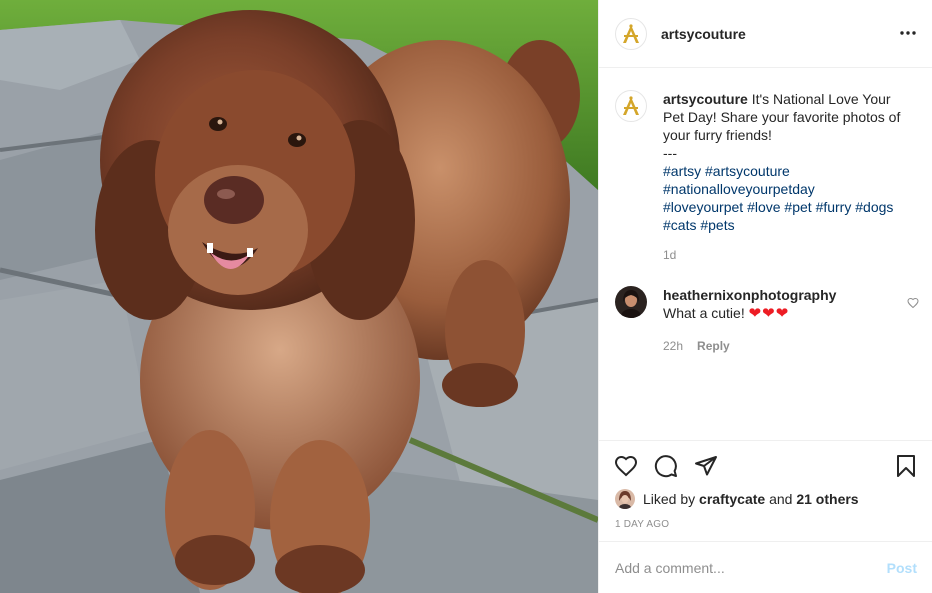 This screenshot has height=593, width=932. Describe the element at coordinates (704, 313) in the screenshot. I see `comment-text: What a cutie!` at that location.